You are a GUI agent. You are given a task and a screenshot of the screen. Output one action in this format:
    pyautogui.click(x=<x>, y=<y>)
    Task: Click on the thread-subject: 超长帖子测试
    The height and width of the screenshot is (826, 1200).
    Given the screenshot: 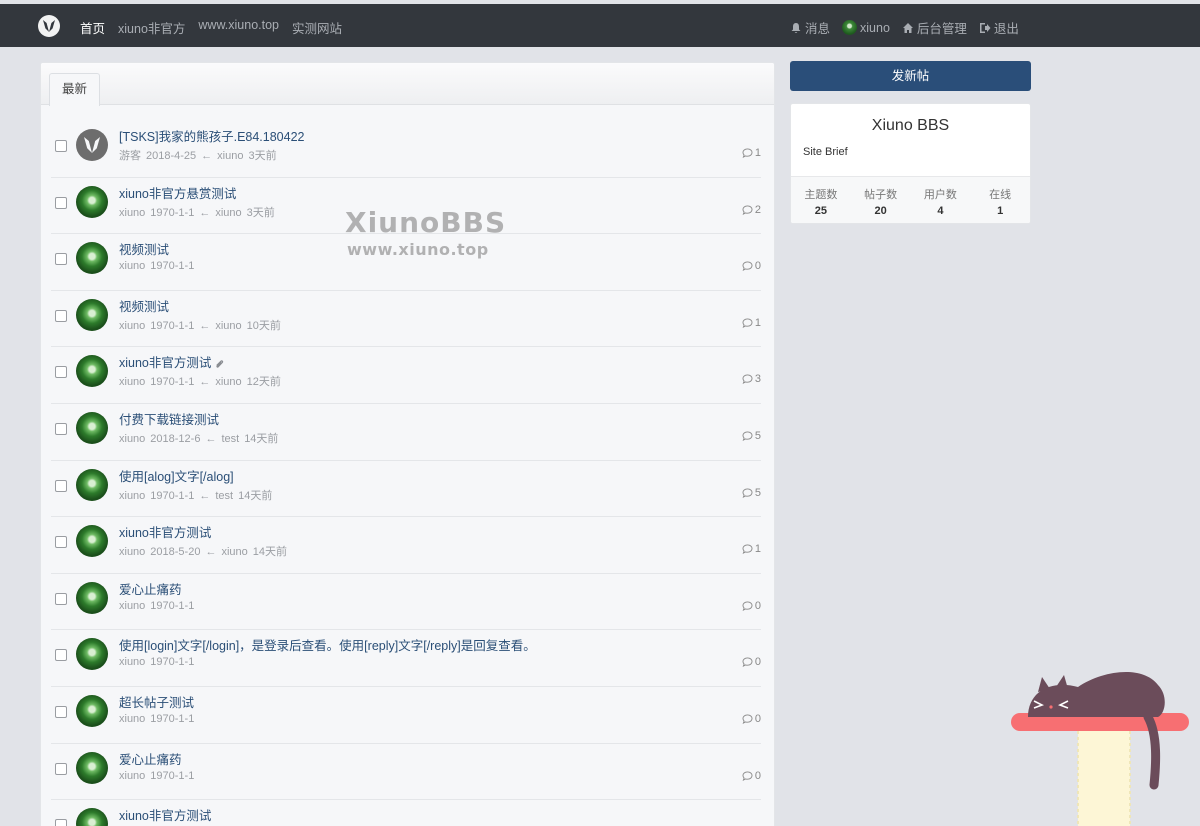 What is the action you would take?
    pyautogui.click(x=156, y=703)
    